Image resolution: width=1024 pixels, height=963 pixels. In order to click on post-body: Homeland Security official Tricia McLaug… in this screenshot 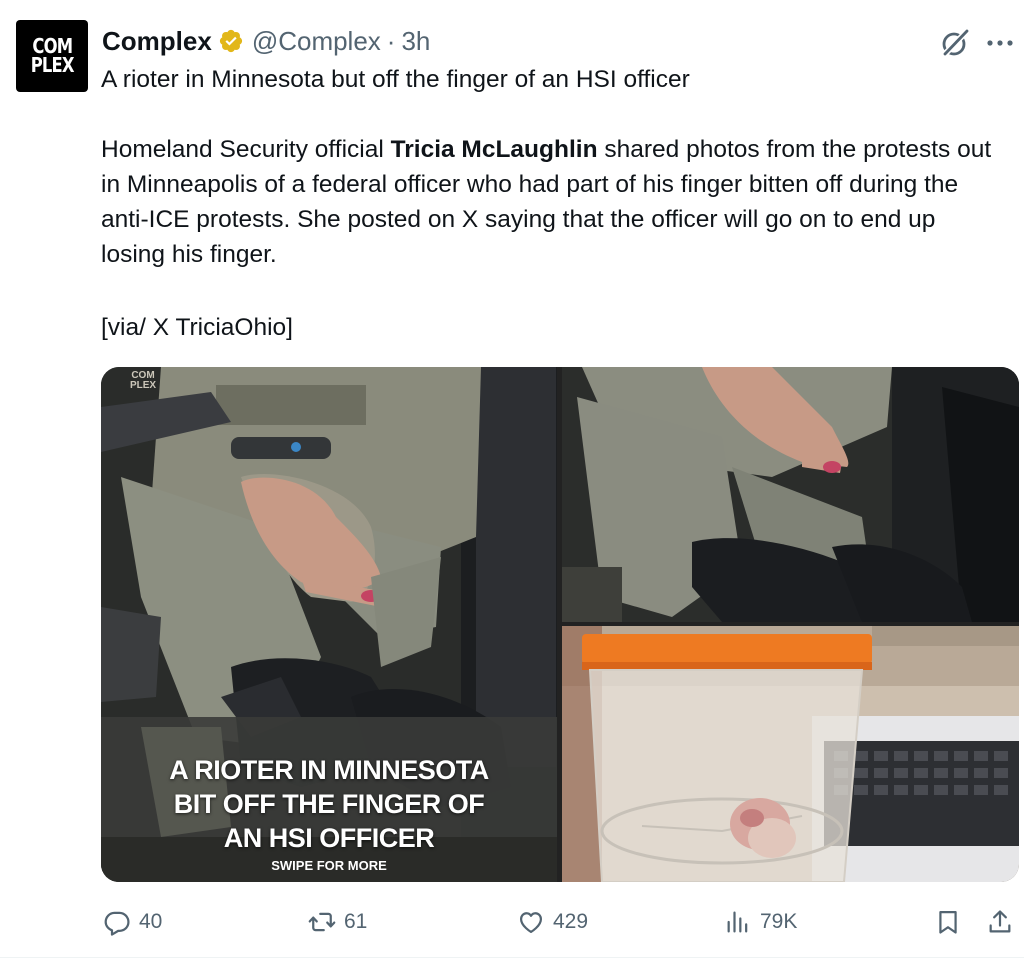, I will do `click(551, 202)`.